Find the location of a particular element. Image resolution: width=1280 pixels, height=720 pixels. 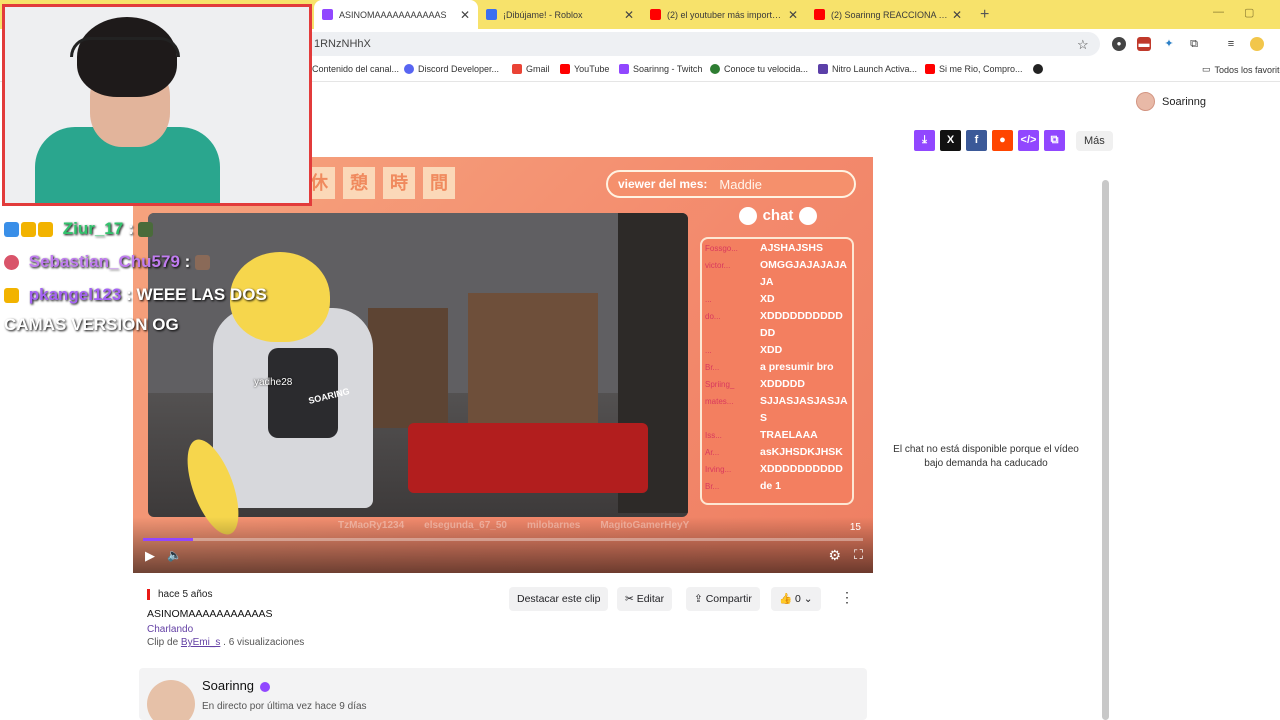

overlay-chat-line: Ziur_17 : is located at coordinates (79, 229).